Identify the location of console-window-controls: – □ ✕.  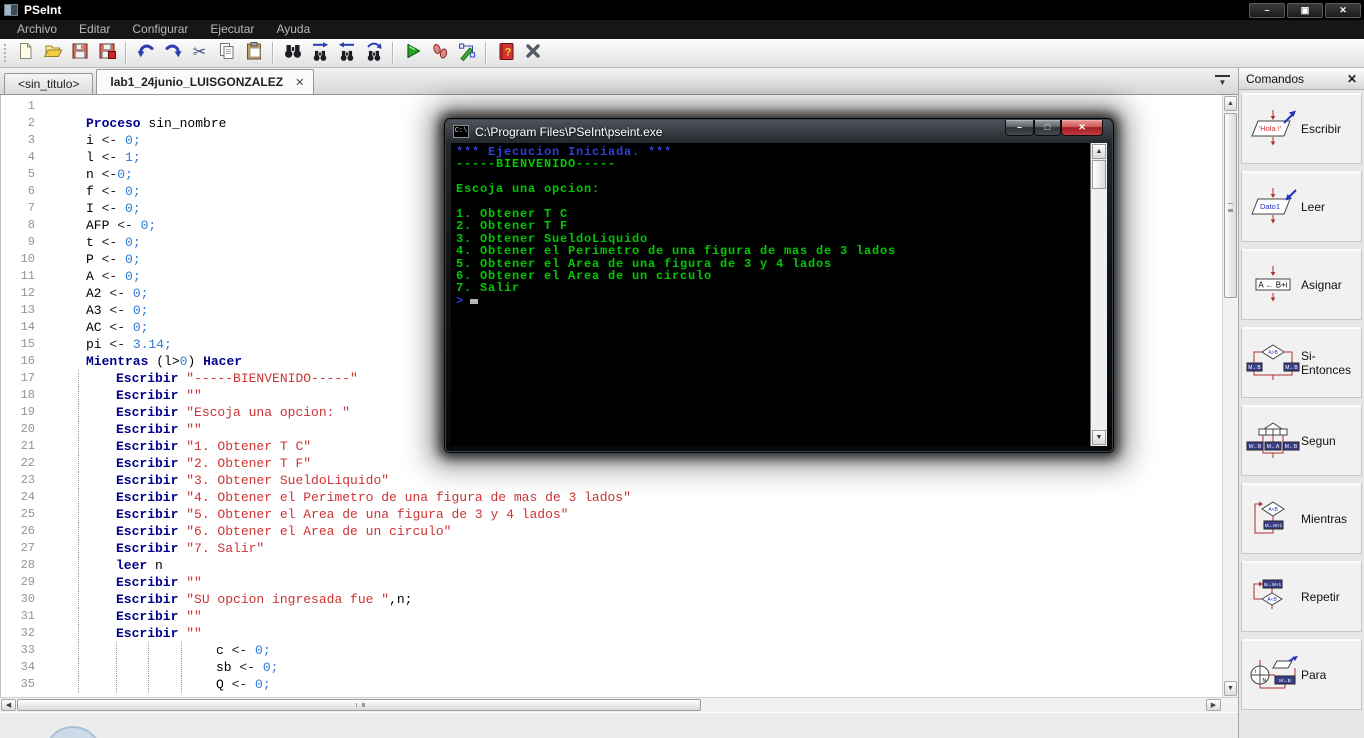
(1054, 128).